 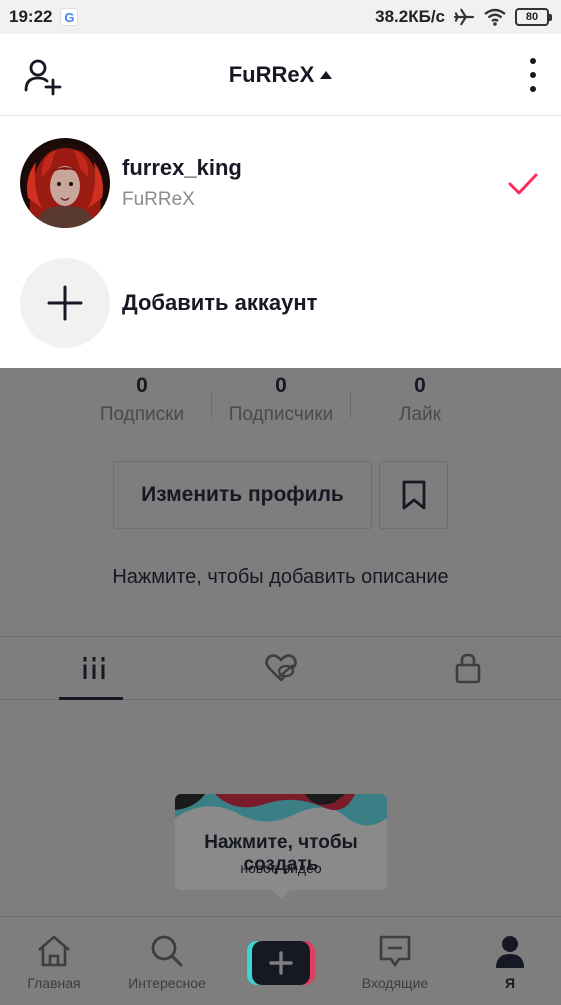 I want to click on create-video-button, so click(x=281, y=963).